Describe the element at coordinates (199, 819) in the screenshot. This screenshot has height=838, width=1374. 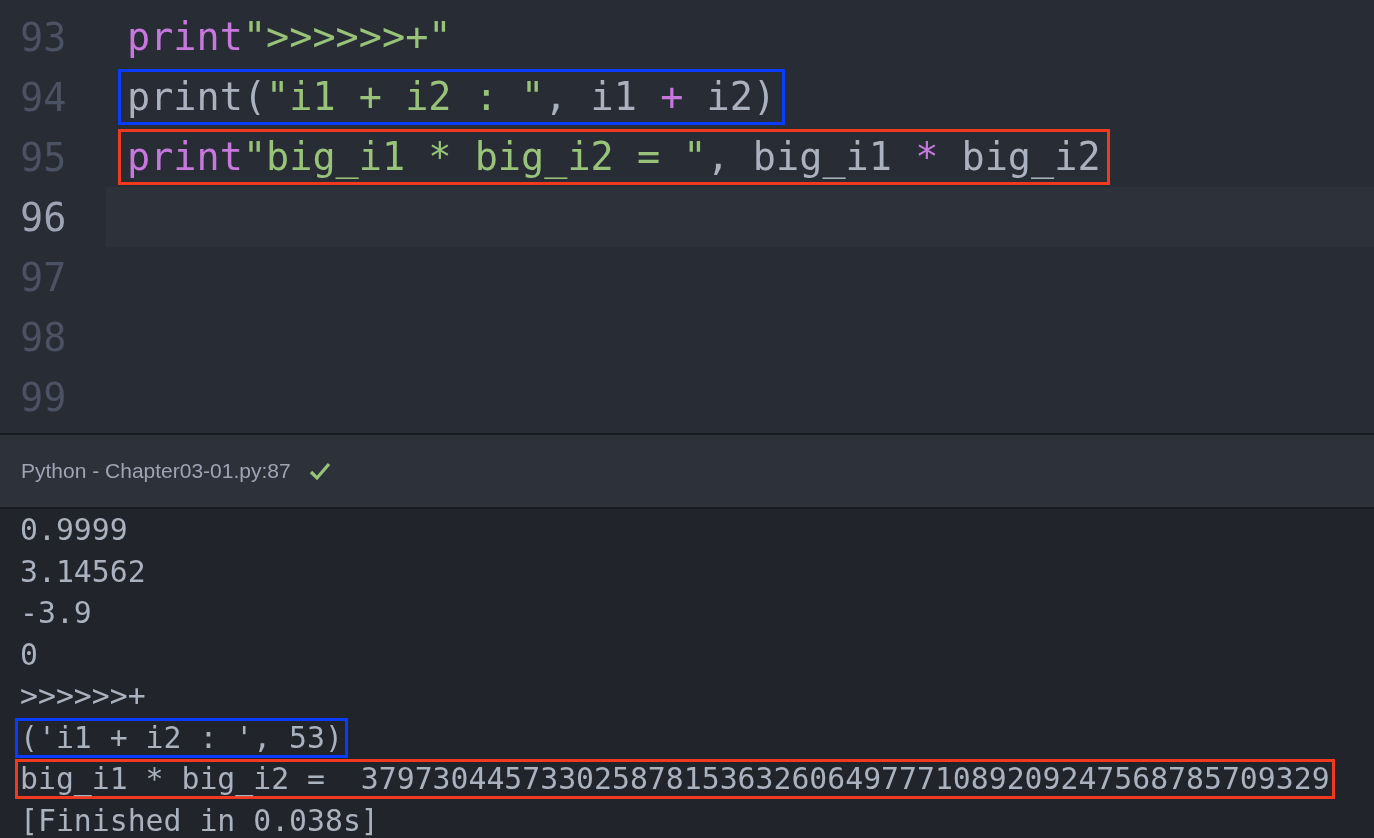
I see `output-line: [Finished in 0.038s]` at that location.